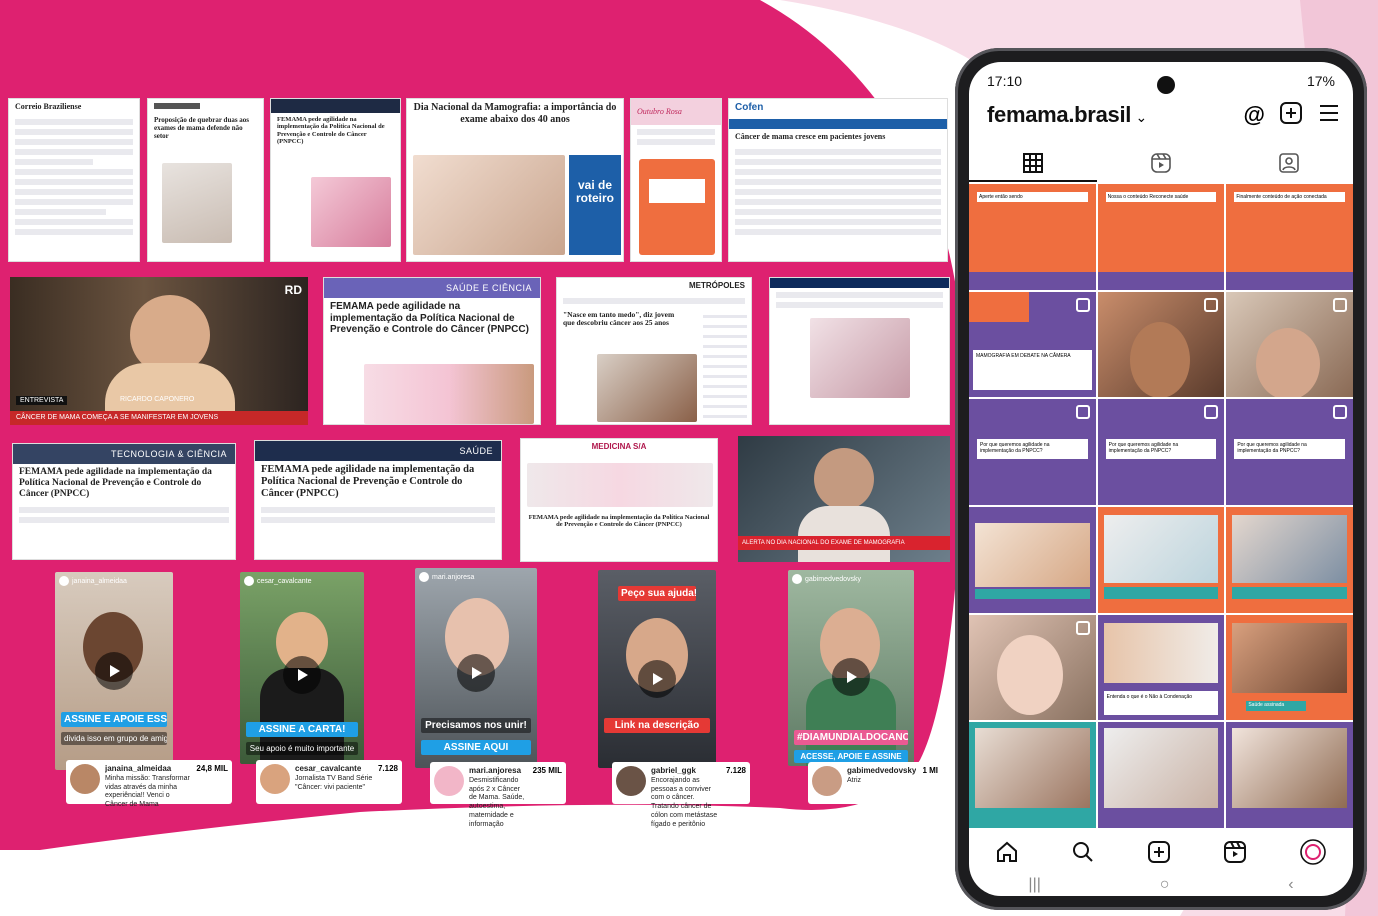 The image size is (1378, 916). I want to click on recent-apps-icon: |||, so click(1034, 885).